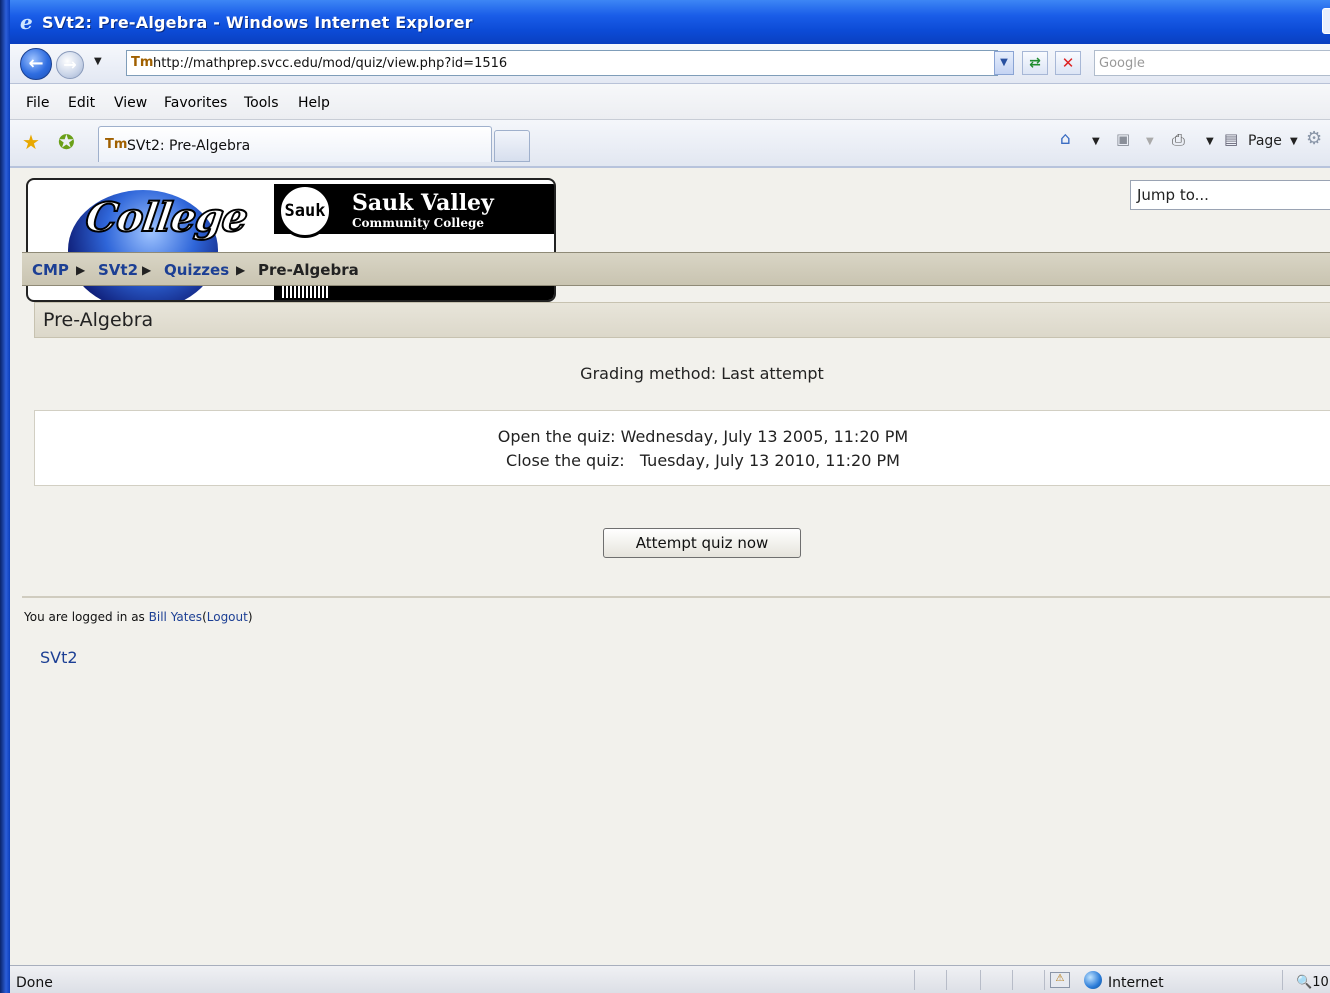  What do you see at coordinates (306, 291) in the screenshot?
I see `logo-barcode` at bounding box center [306, 291].